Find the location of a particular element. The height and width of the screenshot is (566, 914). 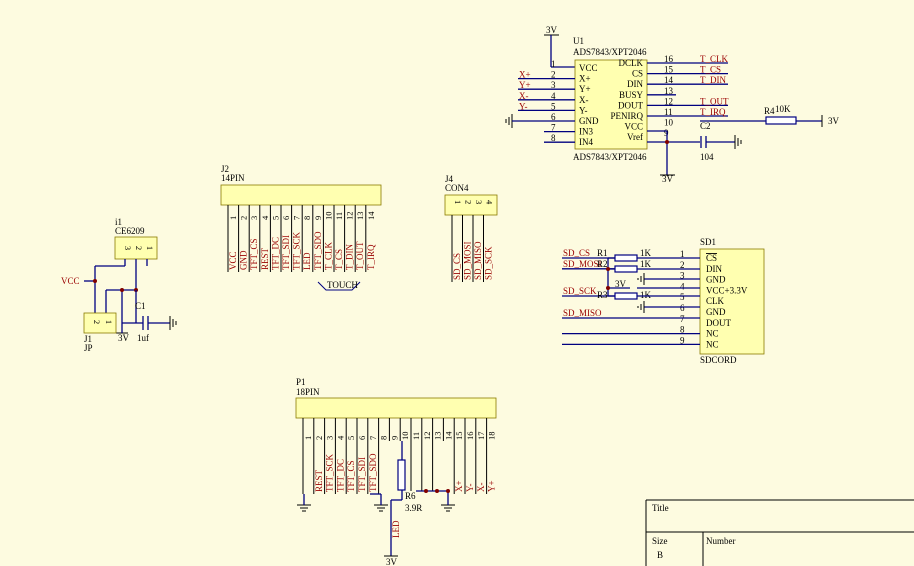

p1-signal-label: Y- is located at coordinates (470, 487).